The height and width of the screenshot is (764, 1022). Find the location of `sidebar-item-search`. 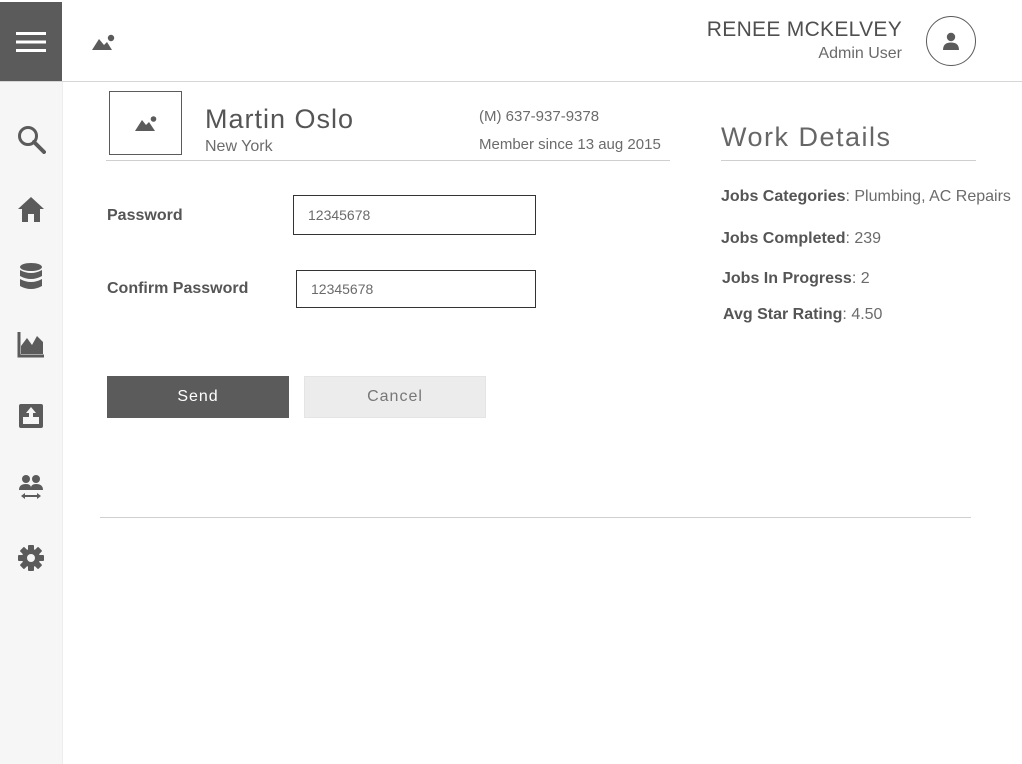

sidebar-item-search is located at coordinates (31, 139).